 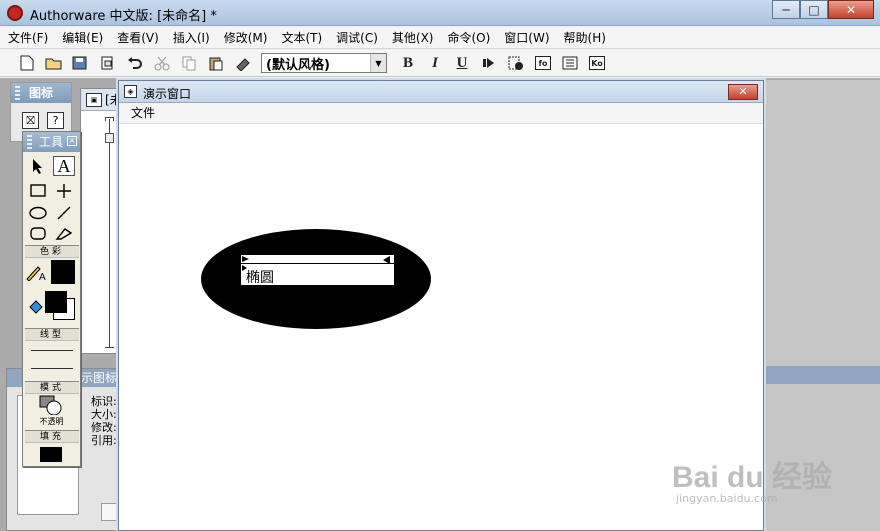 I want to click on knowledge-objects-icon: Ko, so click(x=597, y=63).